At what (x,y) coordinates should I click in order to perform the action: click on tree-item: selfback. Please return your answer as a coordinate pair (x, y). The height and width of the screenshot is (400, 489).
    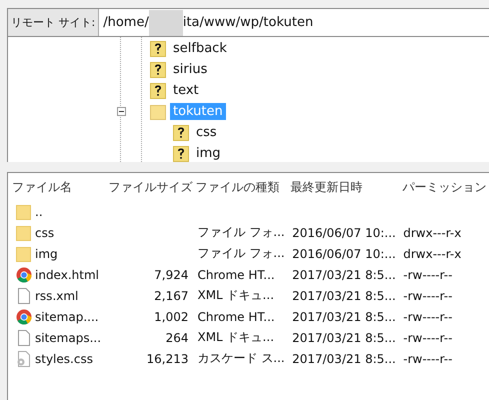
    Looking at the image, I should click on (200, 48).